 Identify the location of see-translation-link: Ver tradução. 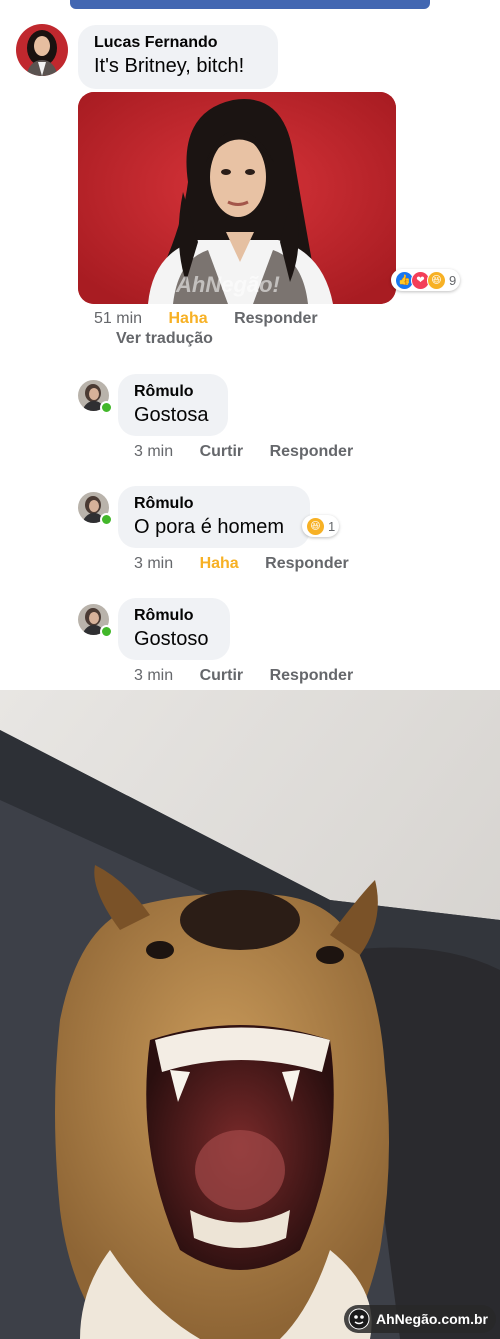
(164, 339).